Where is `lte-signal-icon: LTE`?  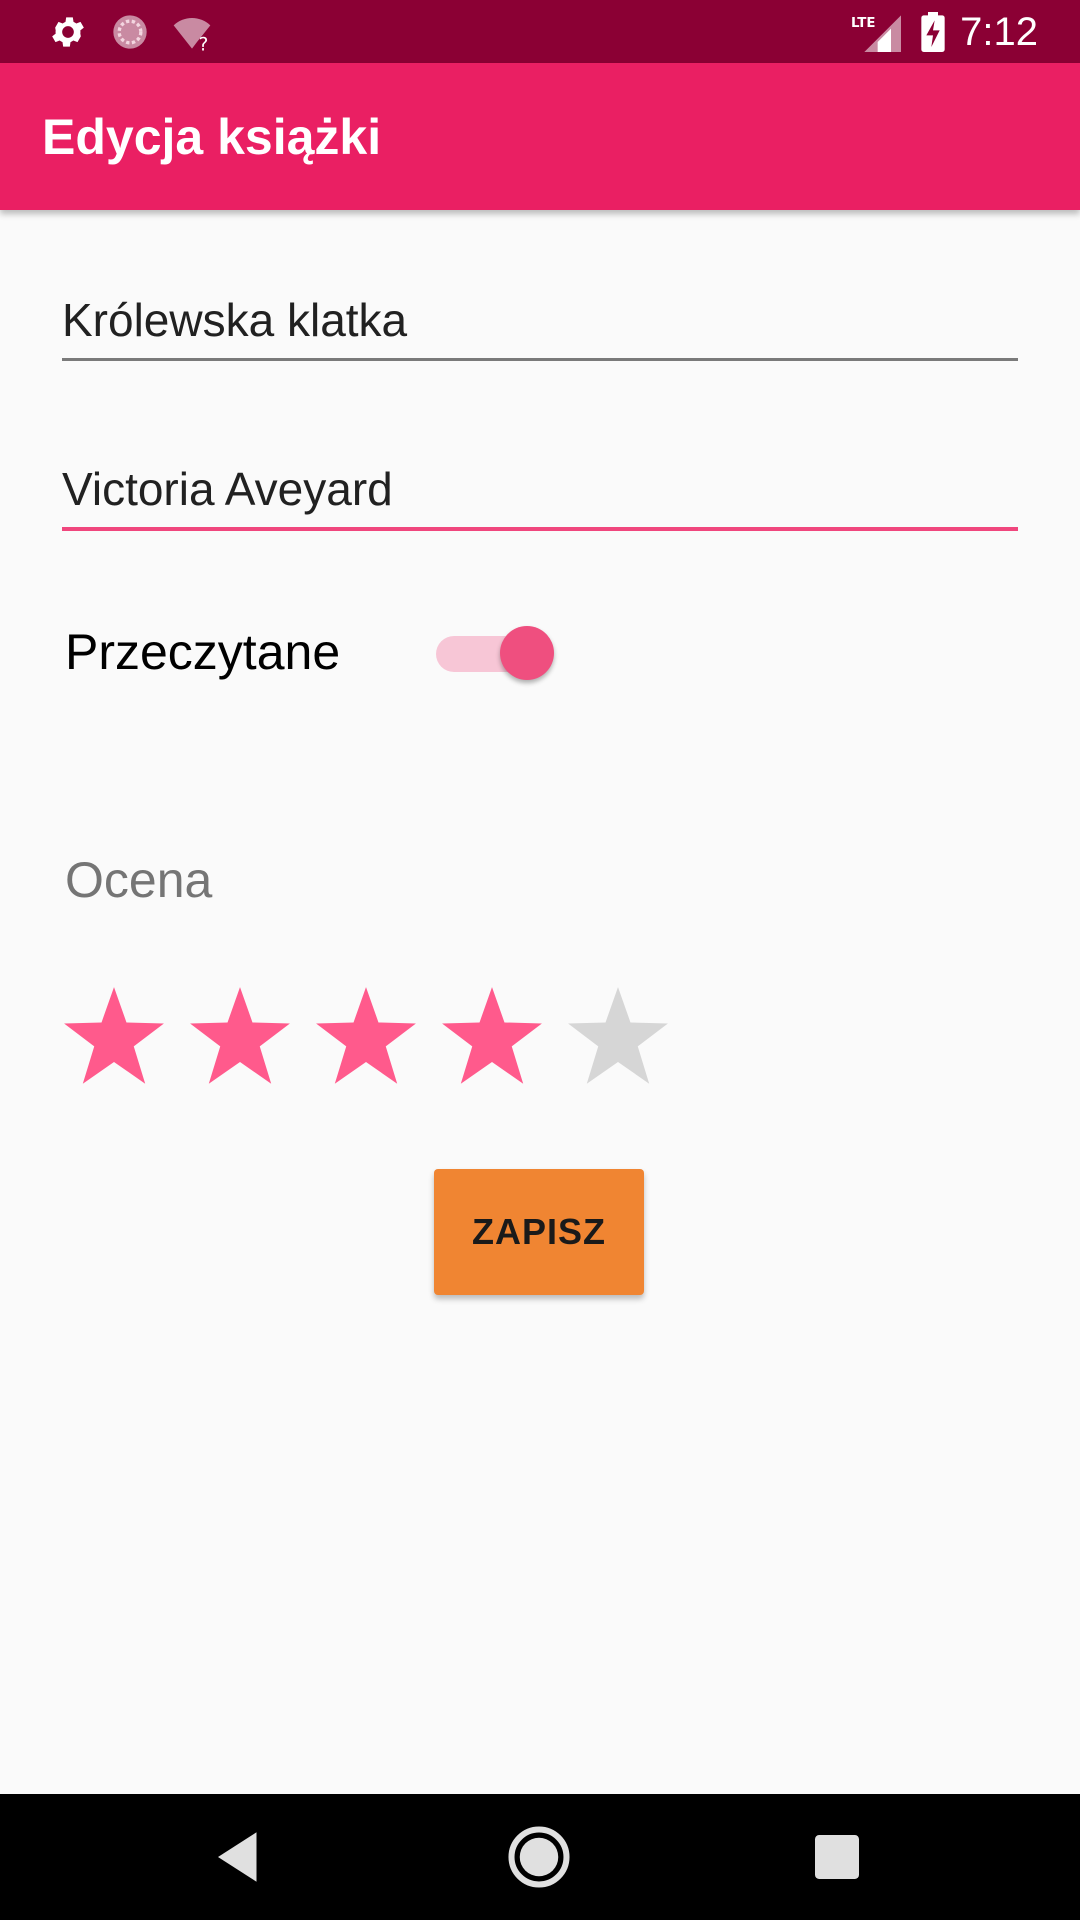 lte-signal-icon: LTE is located at coordinates (876, 33).